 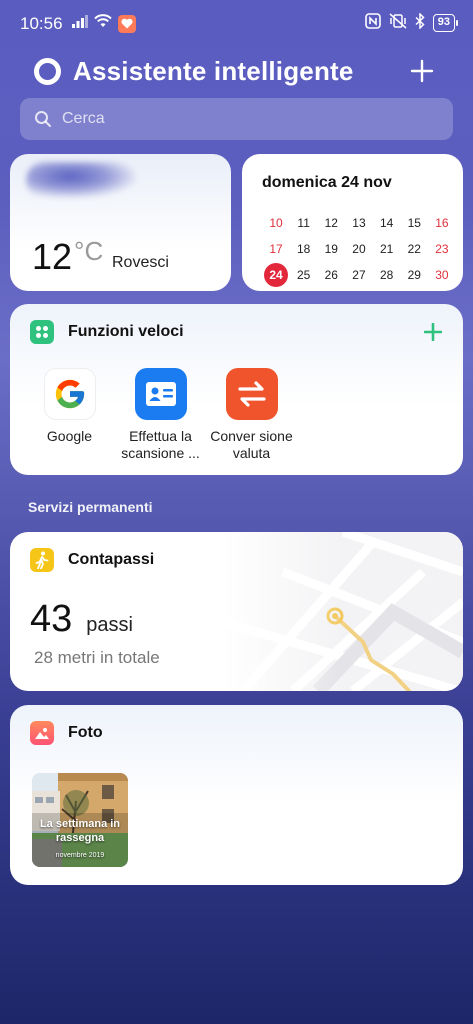 I want to click on calendar-date-title: domenica 24 nov, so click(x=327, y=182).